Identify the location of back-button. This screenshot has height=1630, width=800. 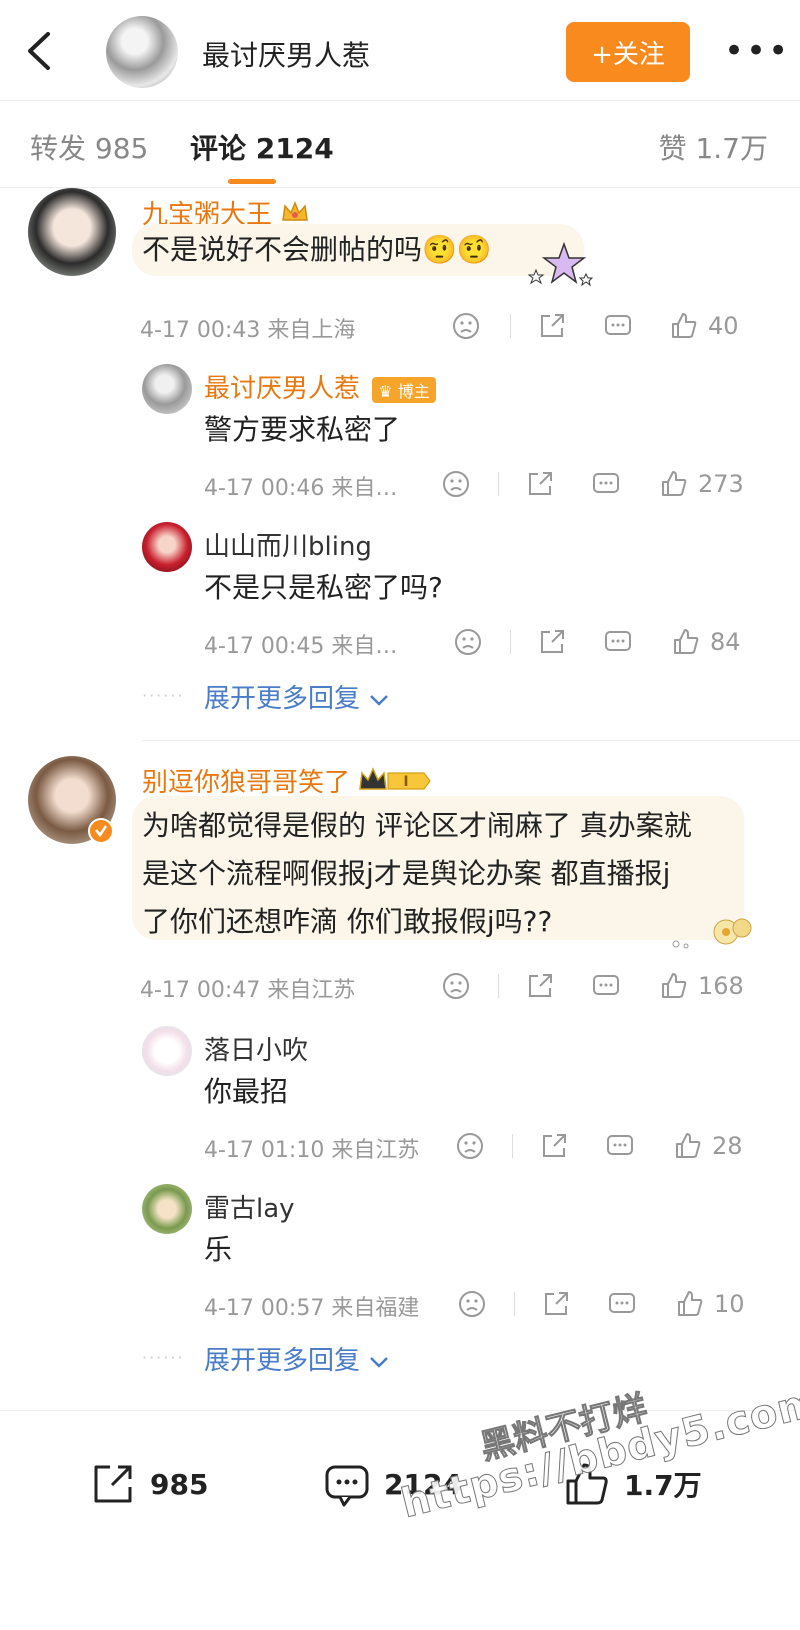
(40, 51).